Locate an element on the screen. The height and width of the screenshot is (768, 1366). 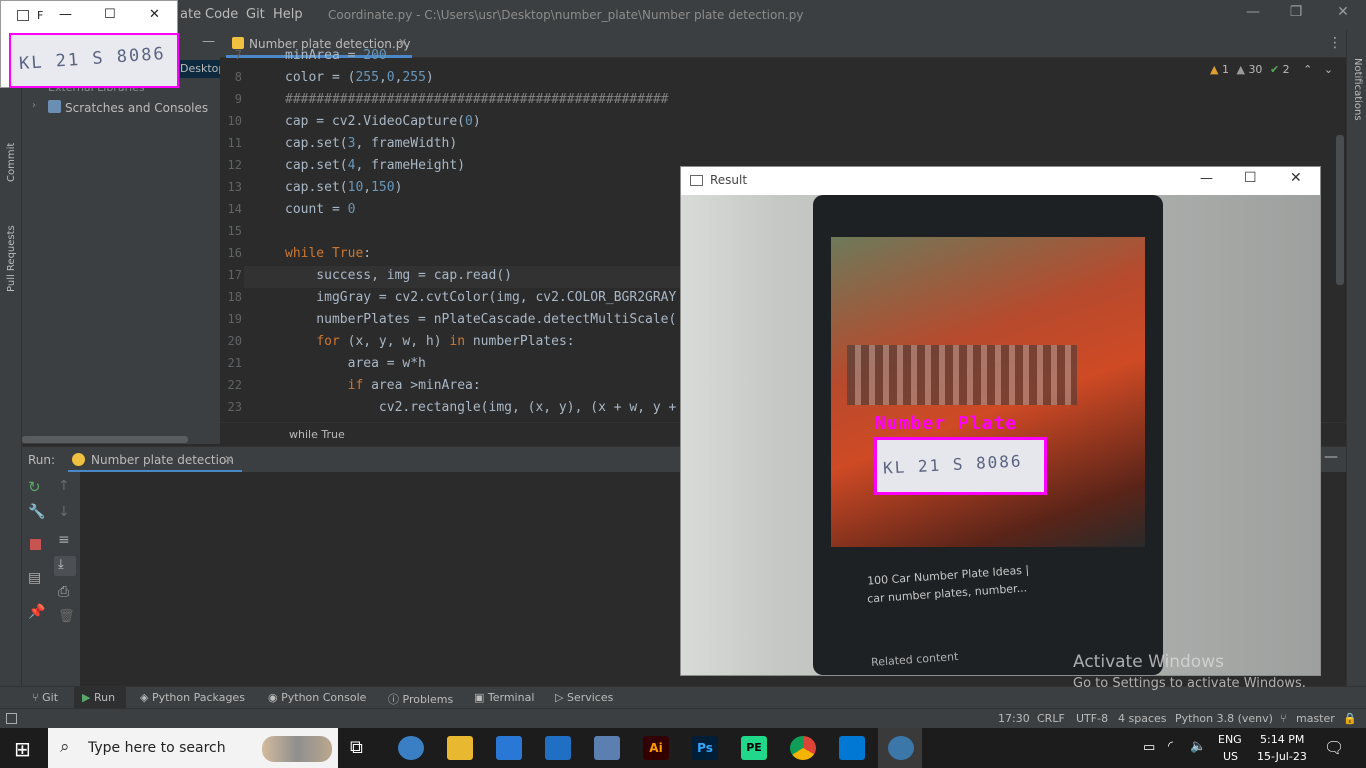
soft-wrap-icon: ≡ is located at coordinates (64, 540).